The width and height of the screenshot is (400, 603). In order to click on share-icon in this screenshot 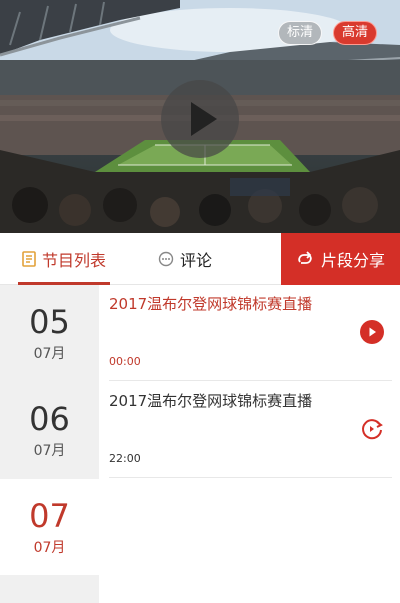, I will do `click(305, 259)`.